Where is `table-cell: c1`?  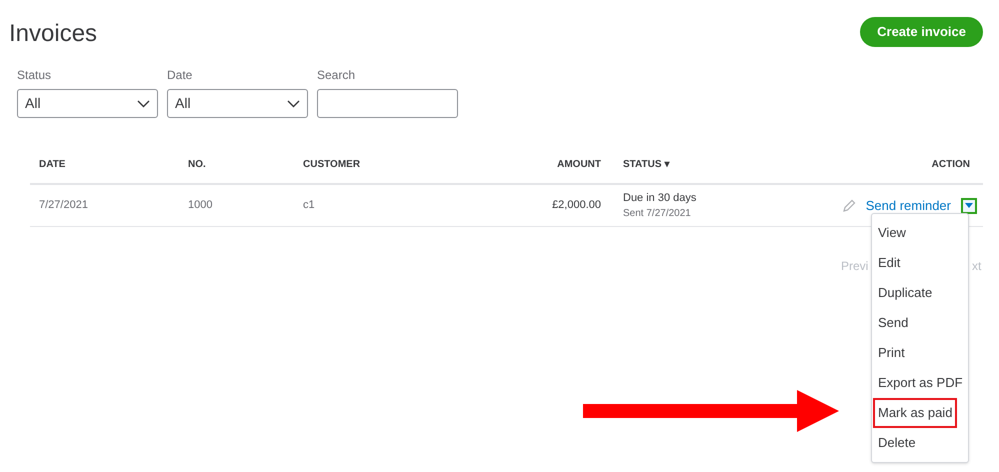 table-cell: c1 is located at coordinates (309, 205).